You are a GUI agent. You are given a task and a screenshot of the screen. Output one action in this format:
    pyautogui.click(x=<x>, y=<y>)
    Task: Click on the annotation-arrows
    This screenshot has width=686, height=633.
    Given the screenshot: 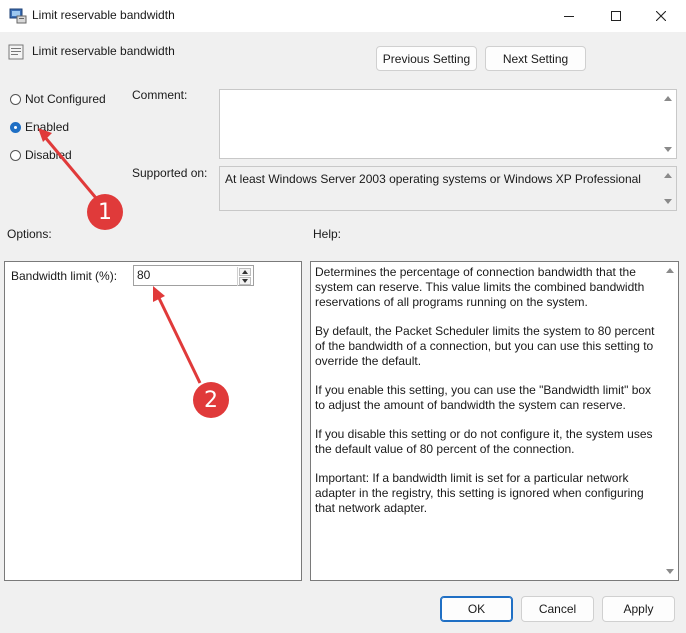 What is the action you would take?
    pyautogui.click(x=120, y=256)
    